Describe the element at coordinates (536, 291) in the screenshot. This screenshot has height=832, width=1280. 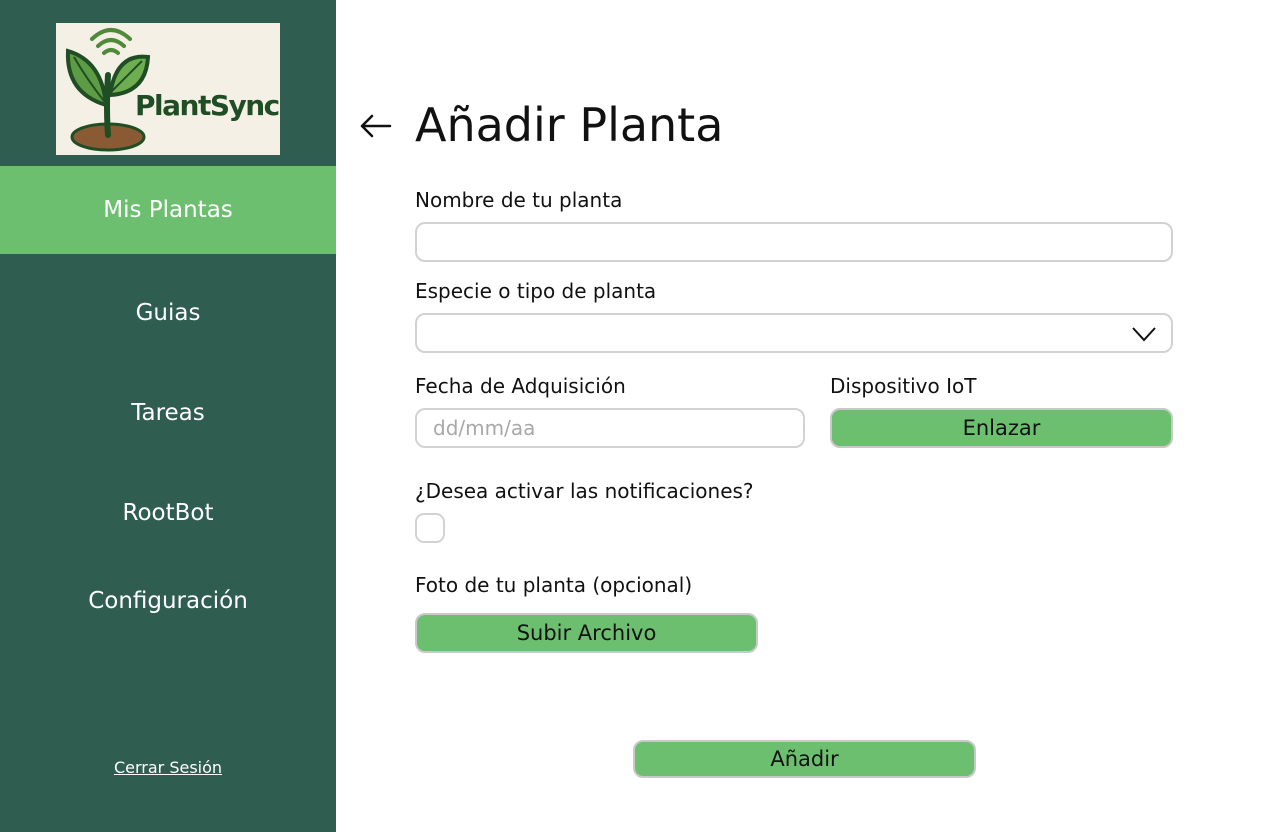
I see `species-label: Especie o tipo de planta` at that location.